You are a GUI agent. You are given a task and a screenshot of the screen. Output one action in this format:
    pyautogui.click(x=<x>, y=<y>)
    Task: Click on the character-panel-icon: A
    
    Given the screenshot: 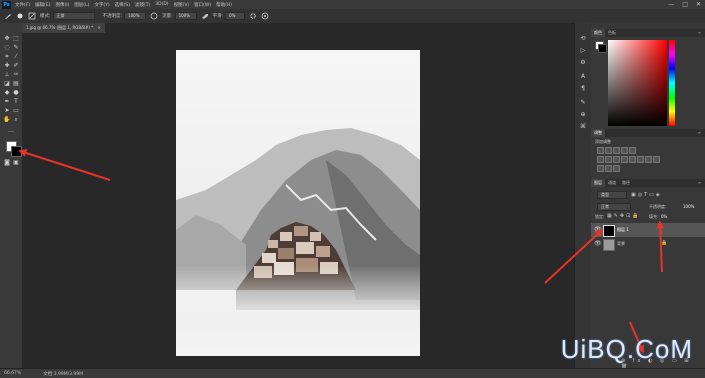 What is the action you would take?
    pyautogui.click(x=583, y=77)
    